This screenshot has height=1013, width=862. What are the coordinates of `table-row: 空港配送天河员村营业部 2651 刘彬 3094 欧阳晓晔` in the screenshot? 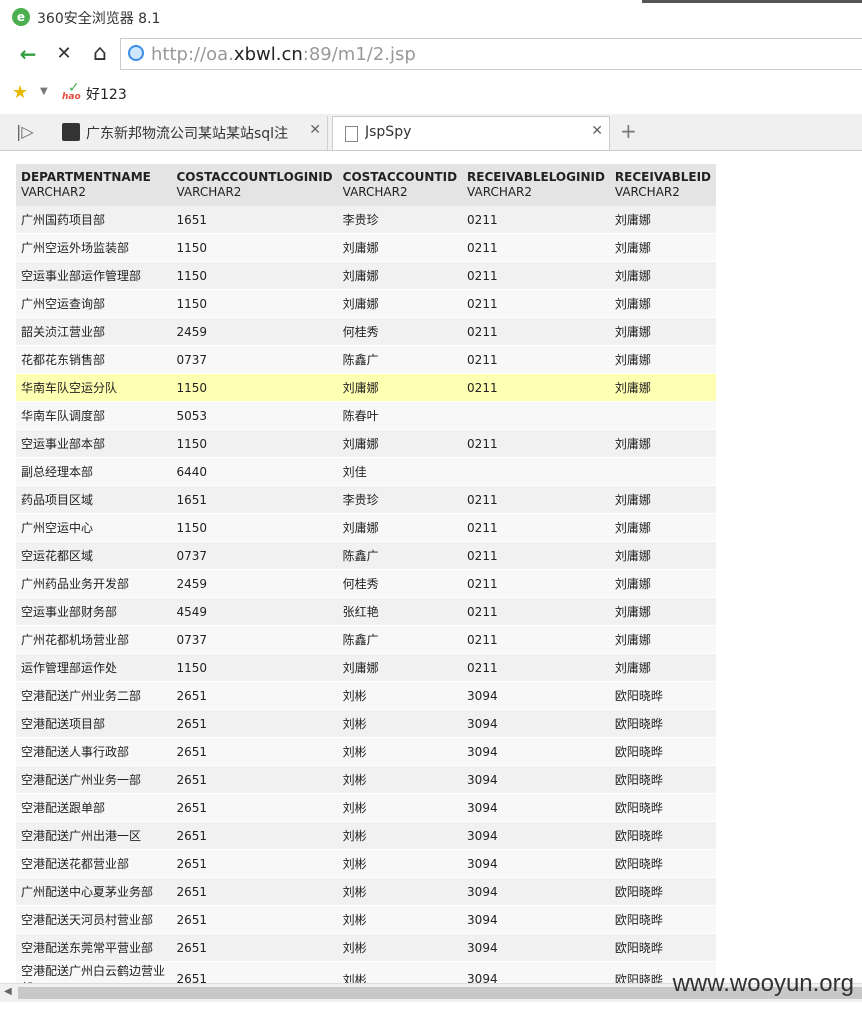 It's located at (366, 919).